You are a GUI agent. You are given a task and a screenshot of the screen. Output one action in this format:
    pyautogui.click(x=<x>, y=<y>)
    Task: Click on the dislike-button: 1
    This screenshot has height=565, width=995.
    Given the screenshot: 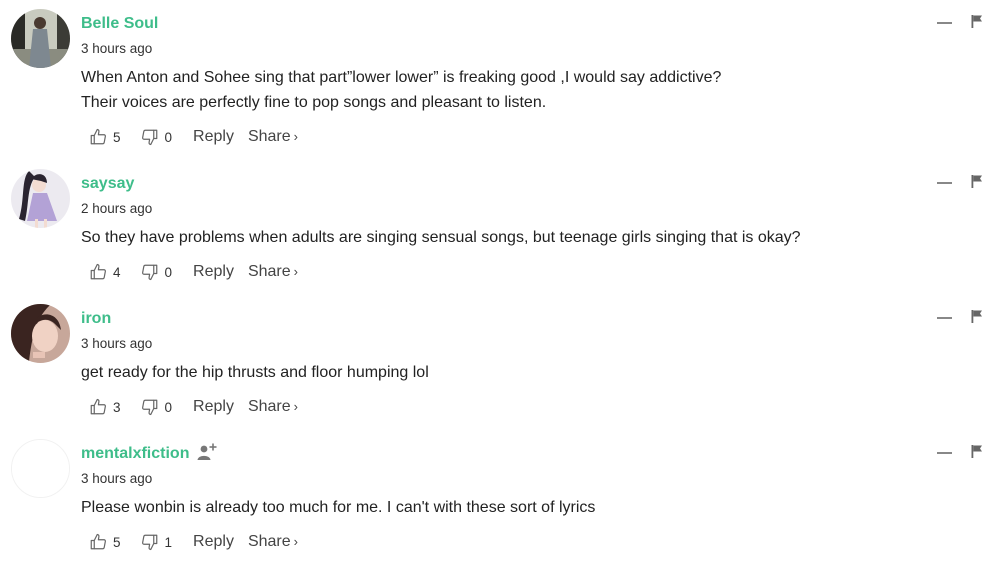 What is the action you would take?
    pyautogui.click(x=157, y=542)
    